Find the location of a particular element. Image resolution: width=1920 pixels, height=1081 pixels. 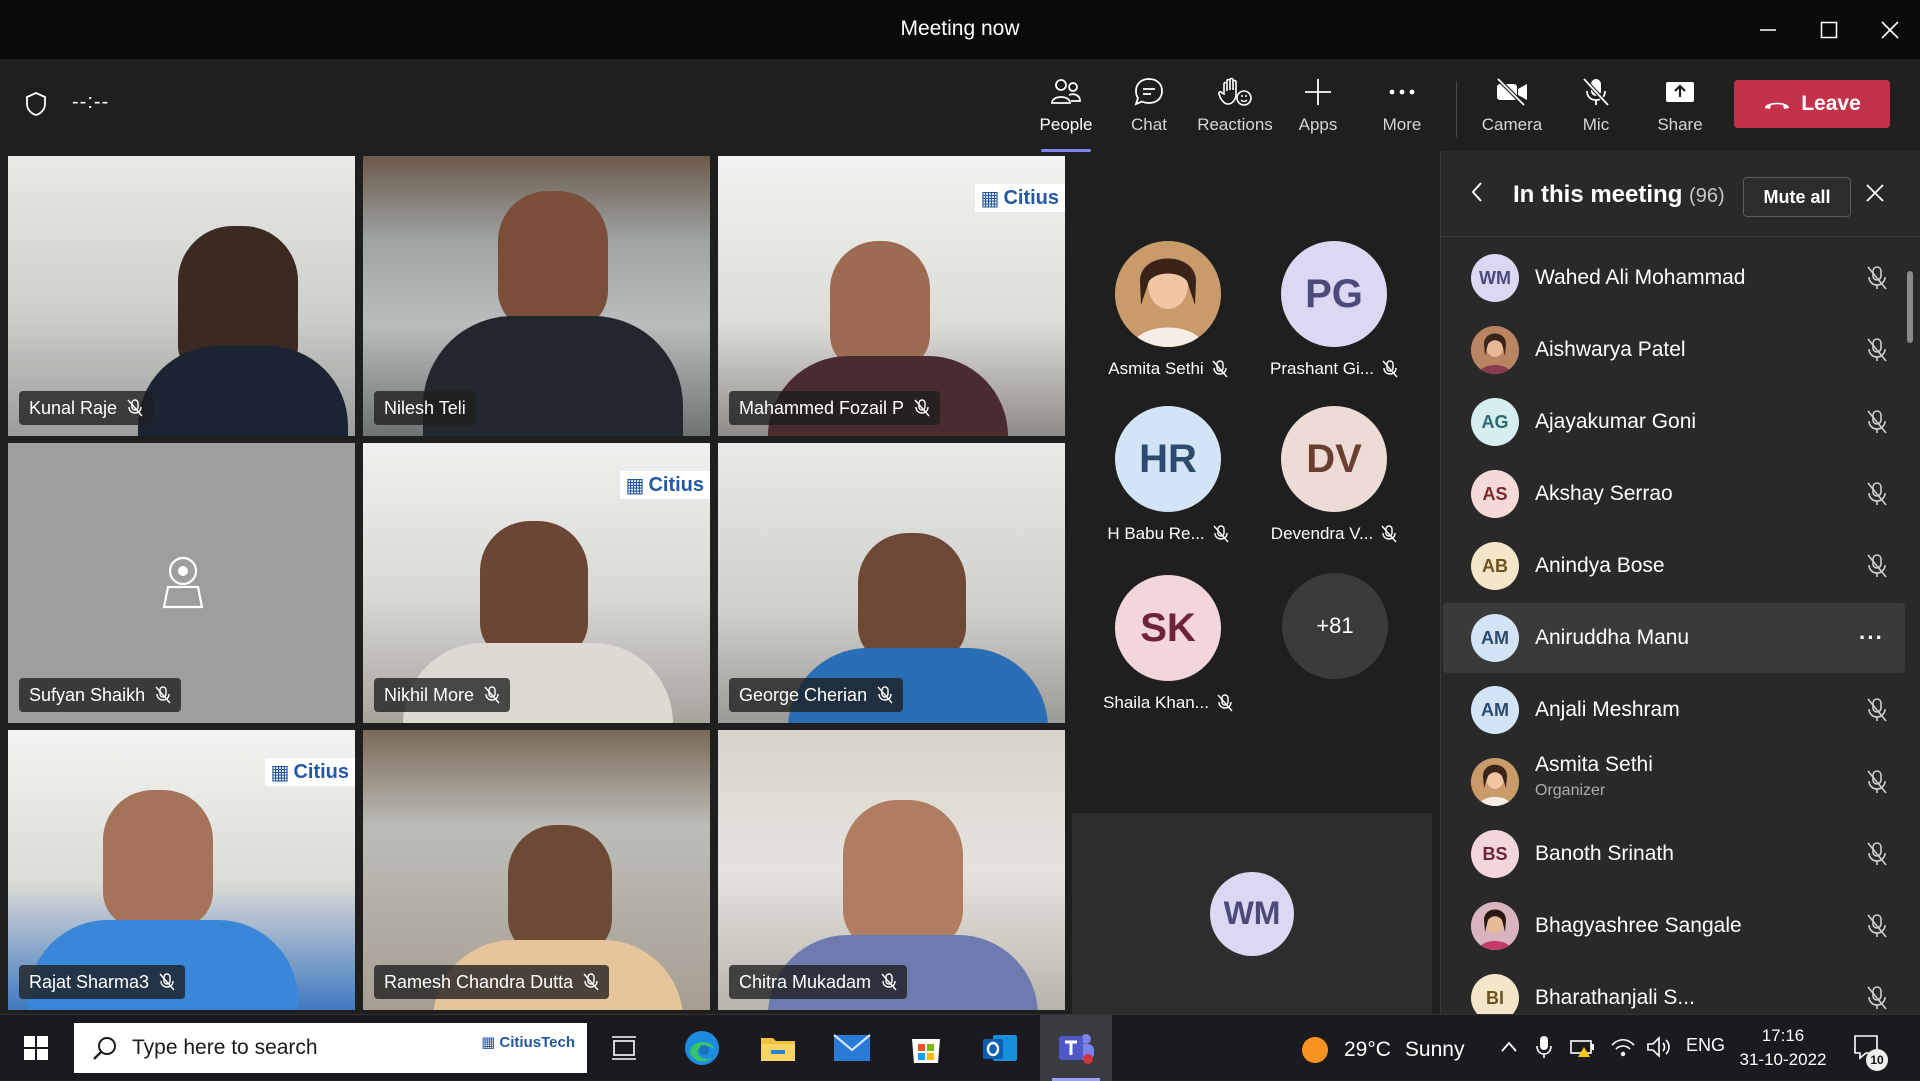

video-tile: Sufyan Shaikh is located at coordinates (181, 583).